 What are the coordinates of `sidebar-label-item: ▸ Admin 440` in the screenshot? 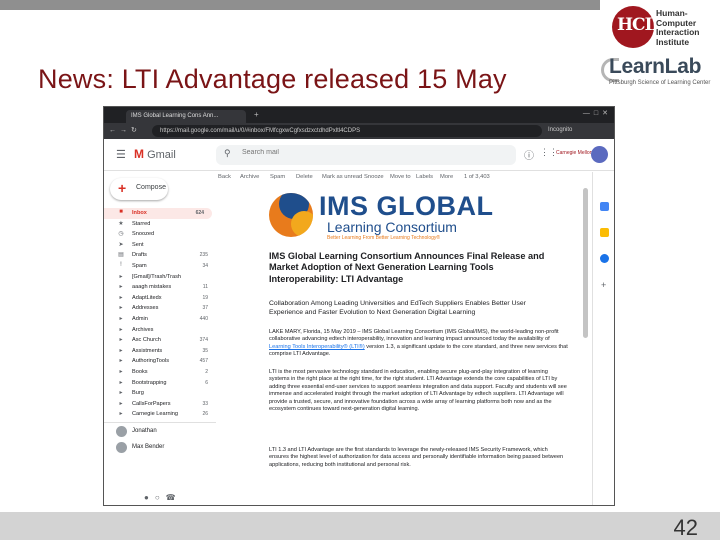 It's located at (160, 319).